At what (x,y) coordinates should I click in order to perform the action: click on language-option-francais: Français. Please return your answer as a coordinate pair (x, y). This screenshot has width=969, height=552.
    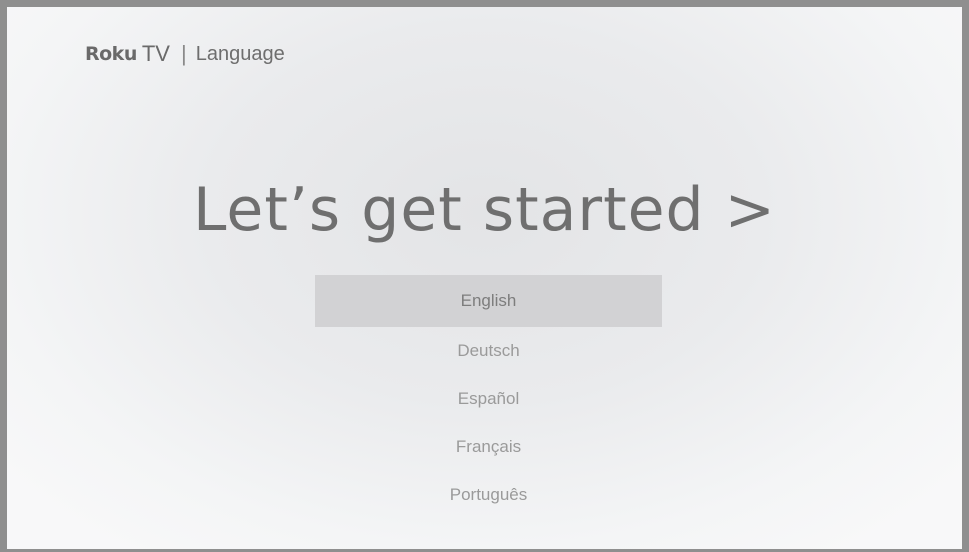
    Looking at the image, I should click on (488, 447).